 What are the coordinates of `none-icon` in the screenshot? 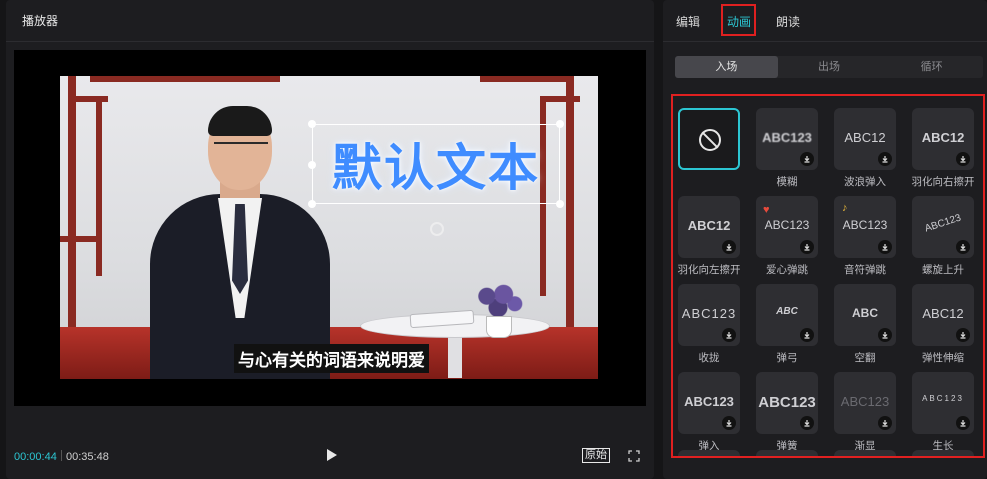 It's located at (710, 140).